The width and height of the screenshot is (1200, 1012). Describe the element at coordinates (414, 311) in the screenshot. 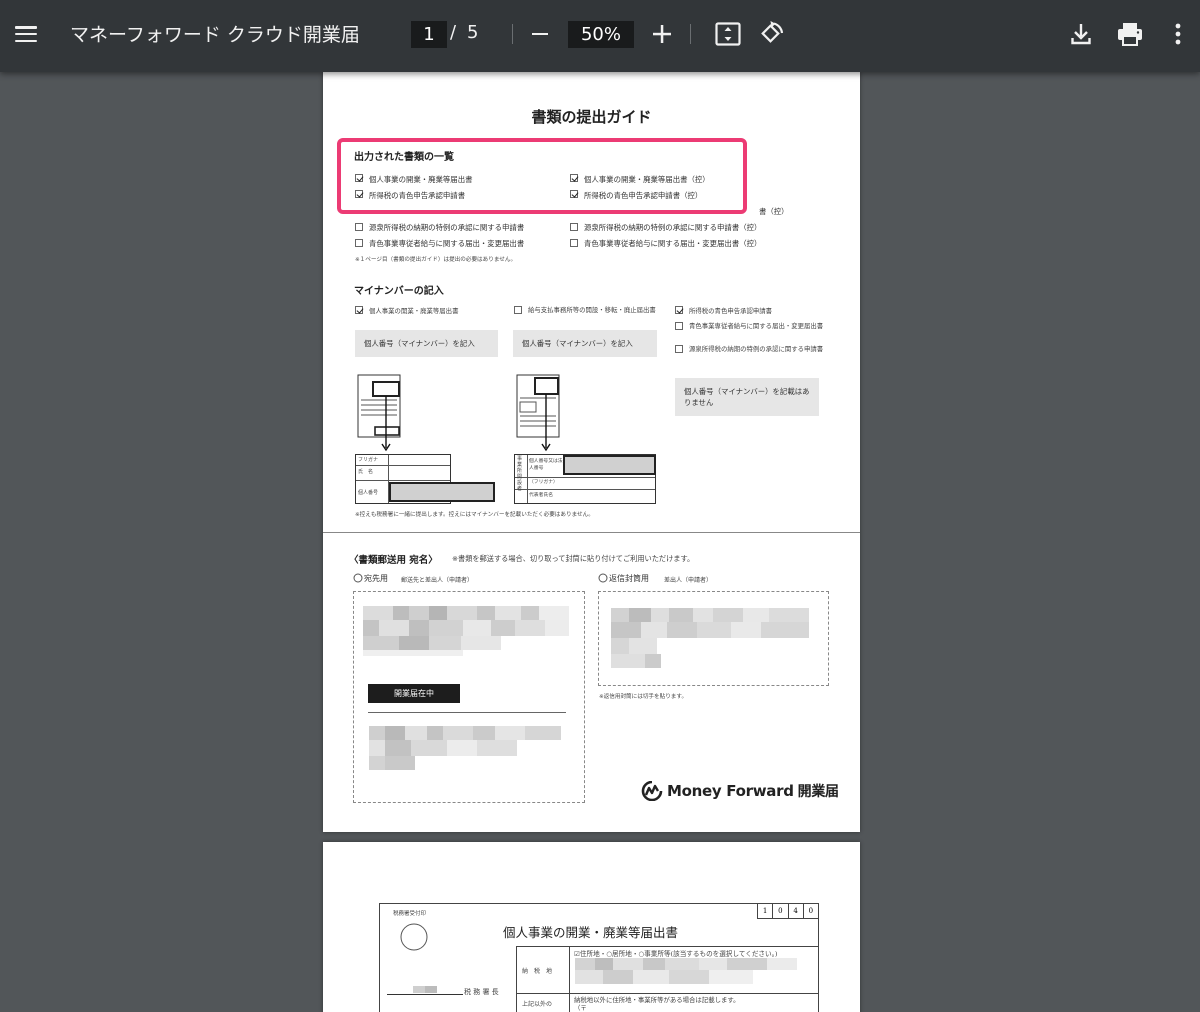

I see `mynumber-item: 個人事業の開業・廃業等届出書` at that location.